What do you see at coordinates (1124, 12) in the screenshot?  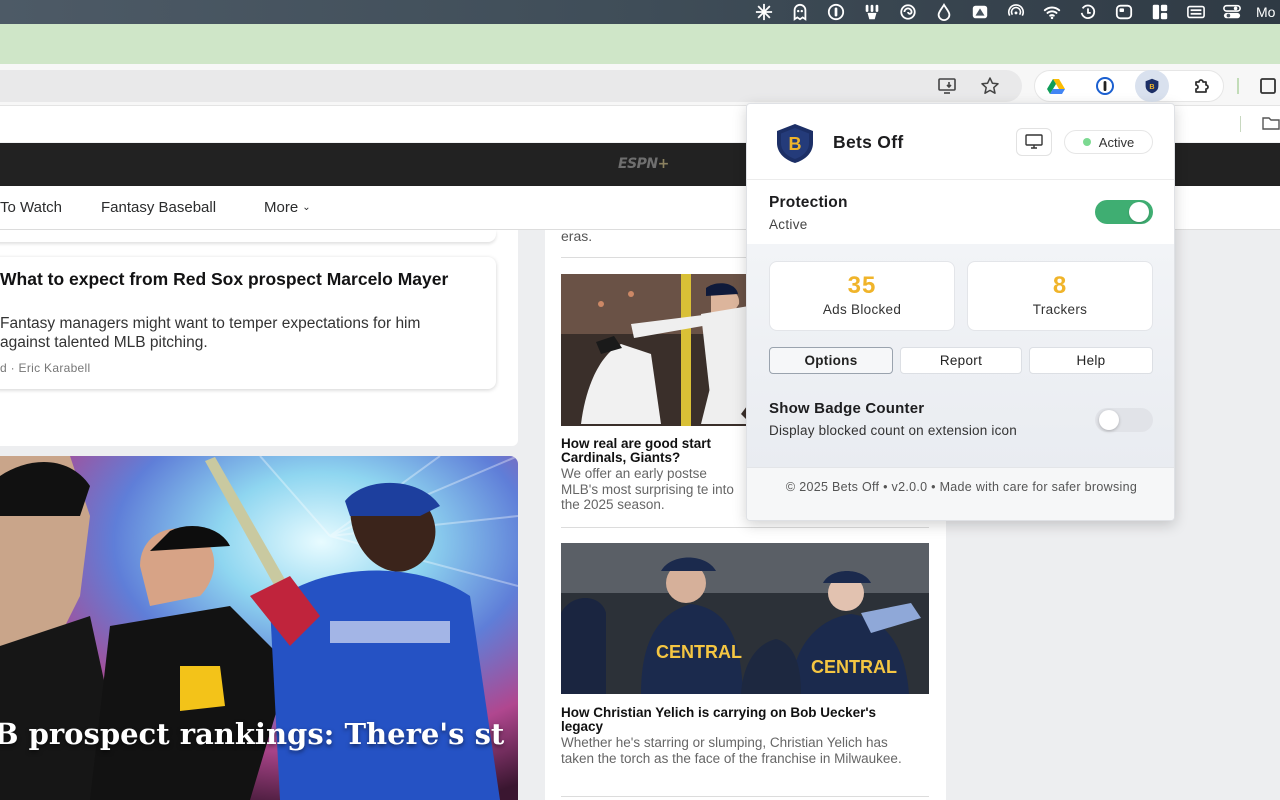 I see `rounded-square-icon` at bounding box center [1124, 12].